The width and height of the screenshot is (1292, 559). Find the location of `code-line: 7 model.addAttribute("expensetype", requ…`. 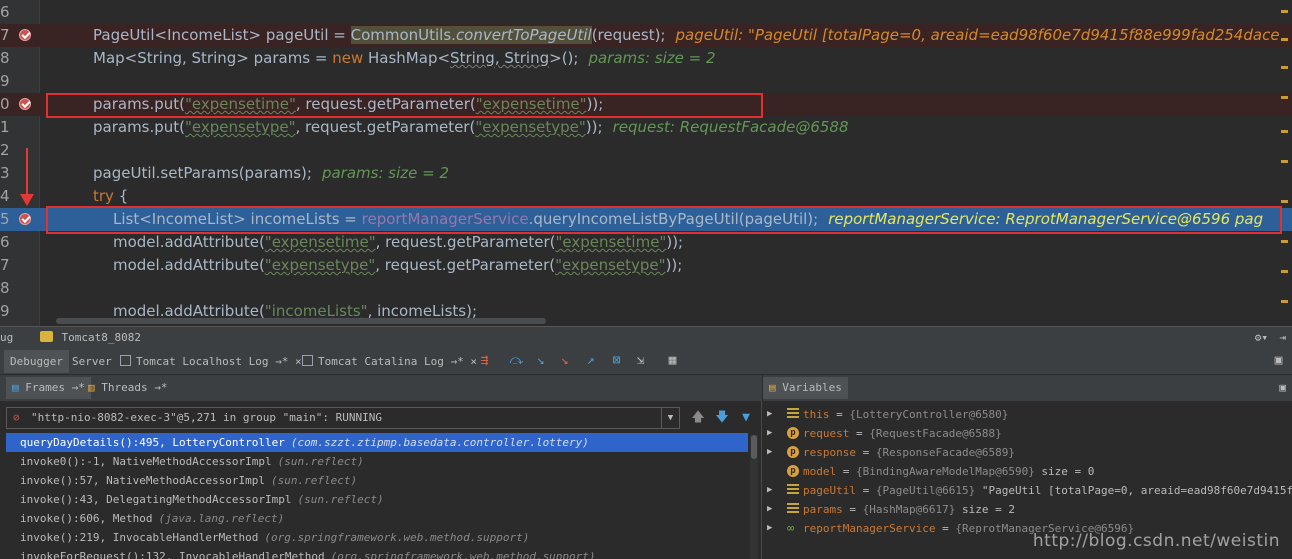

code-line: 7 model.addAttribute("expensetype", requ… is located at coordinates (646, 265).